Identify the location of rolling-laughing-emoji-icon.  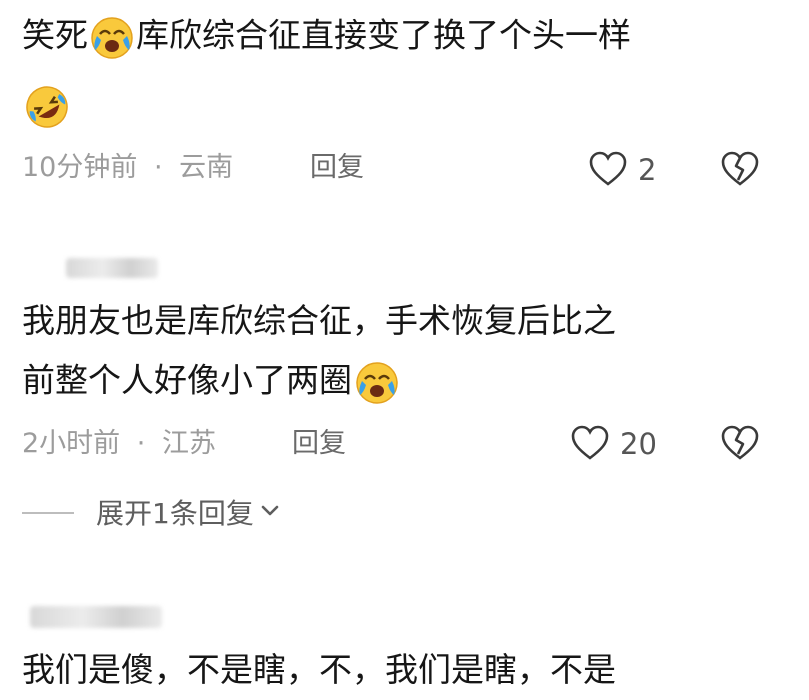
(47, 107).